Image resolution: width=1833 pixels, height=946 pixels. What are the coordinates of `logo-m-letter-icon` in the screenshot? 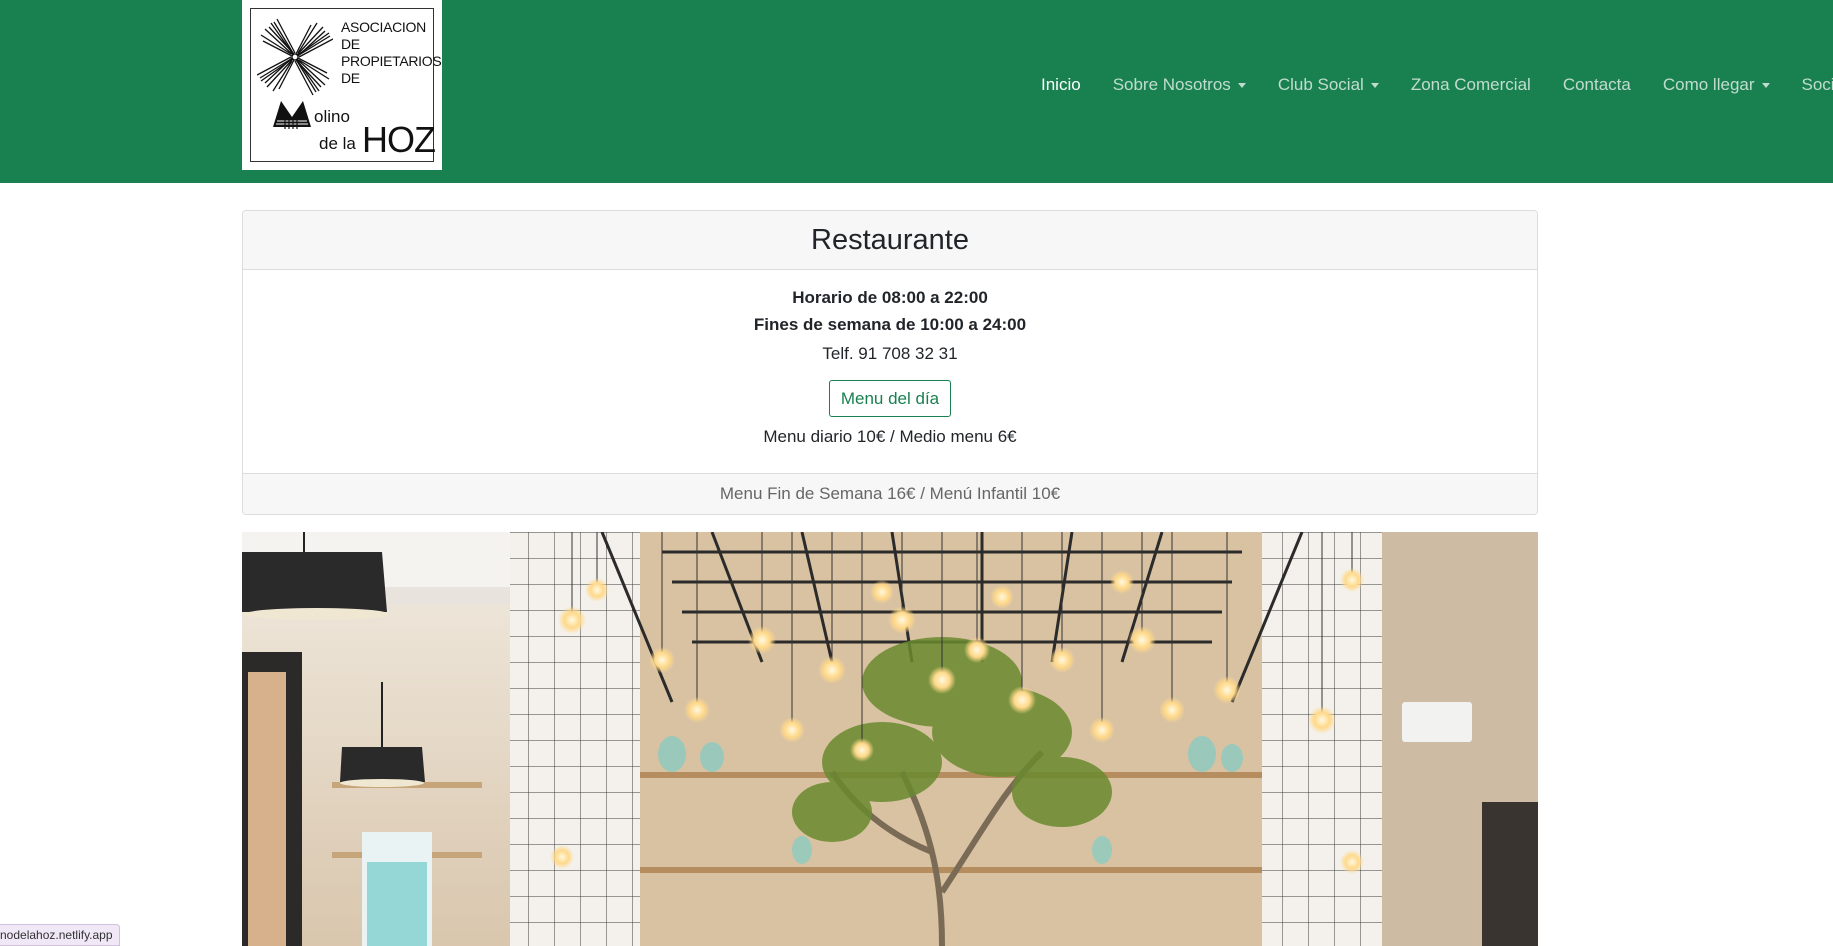 It's located at (292, 115).